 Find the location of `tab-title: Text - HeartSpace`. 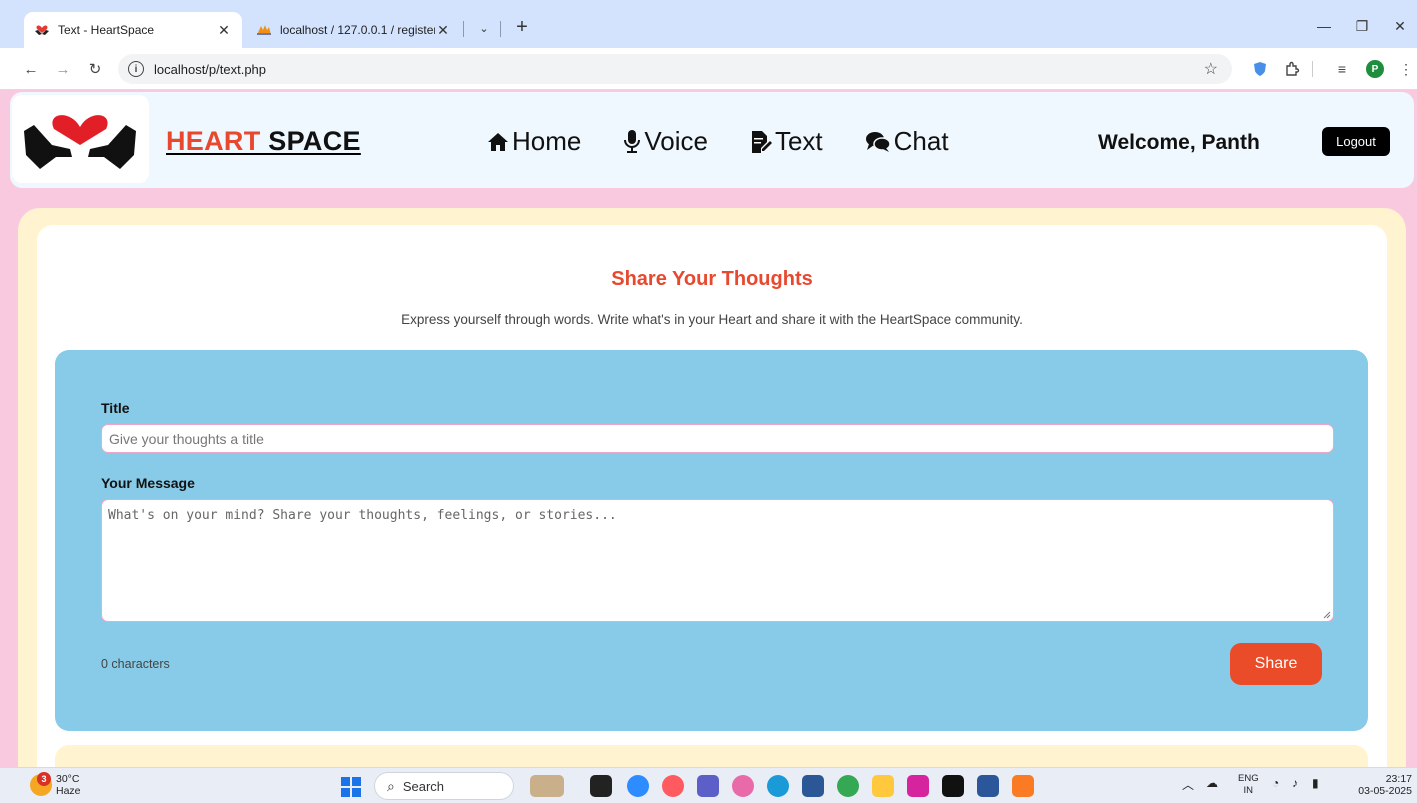

tab-title: Text - HeartSpace is located at coordinates (106, 30).